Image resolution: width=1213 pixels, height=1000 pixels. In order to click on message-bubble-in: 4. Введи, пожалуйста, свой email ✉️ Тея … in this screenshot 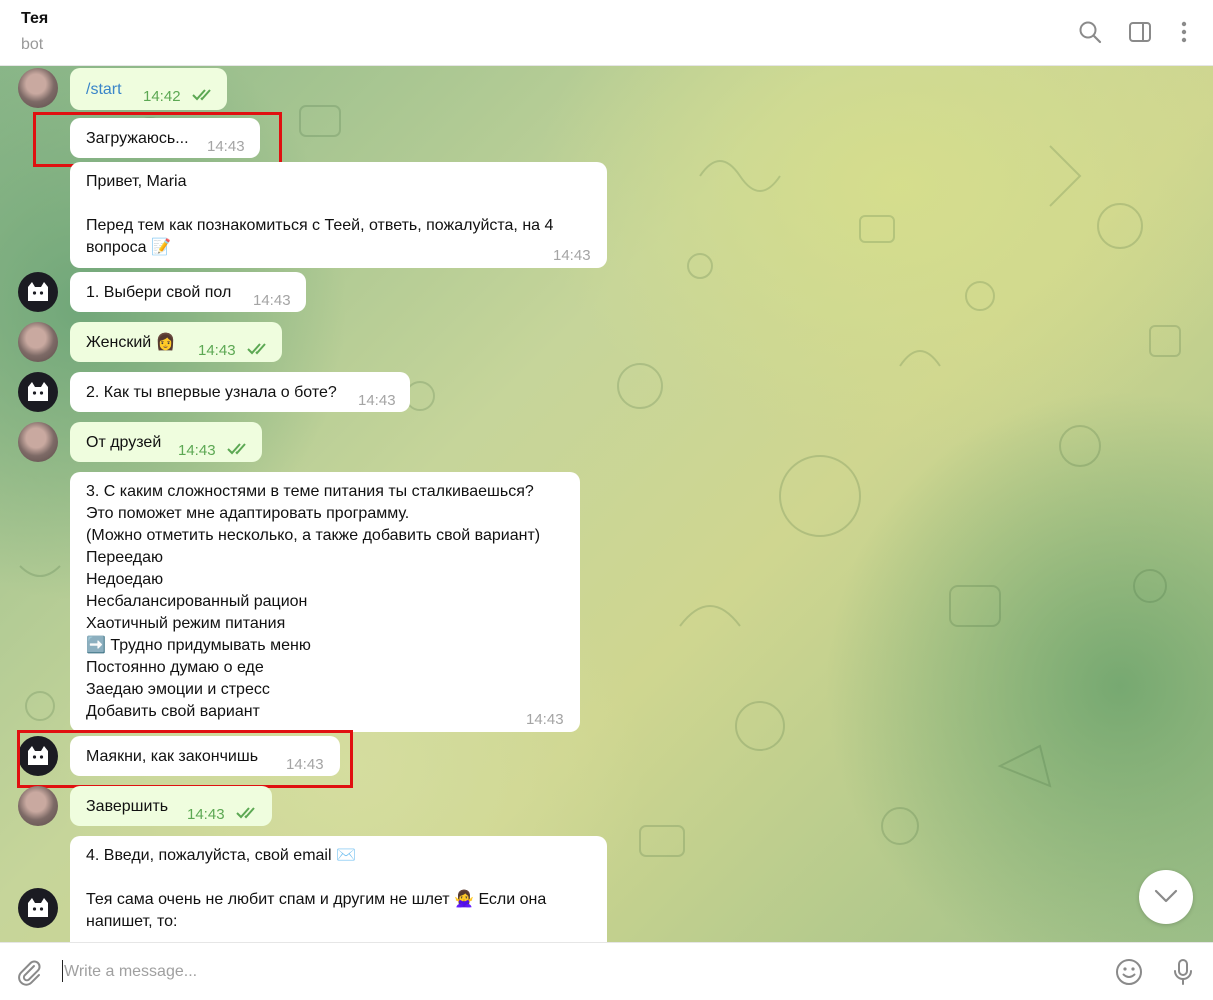, I will do `click(338, 889)`.